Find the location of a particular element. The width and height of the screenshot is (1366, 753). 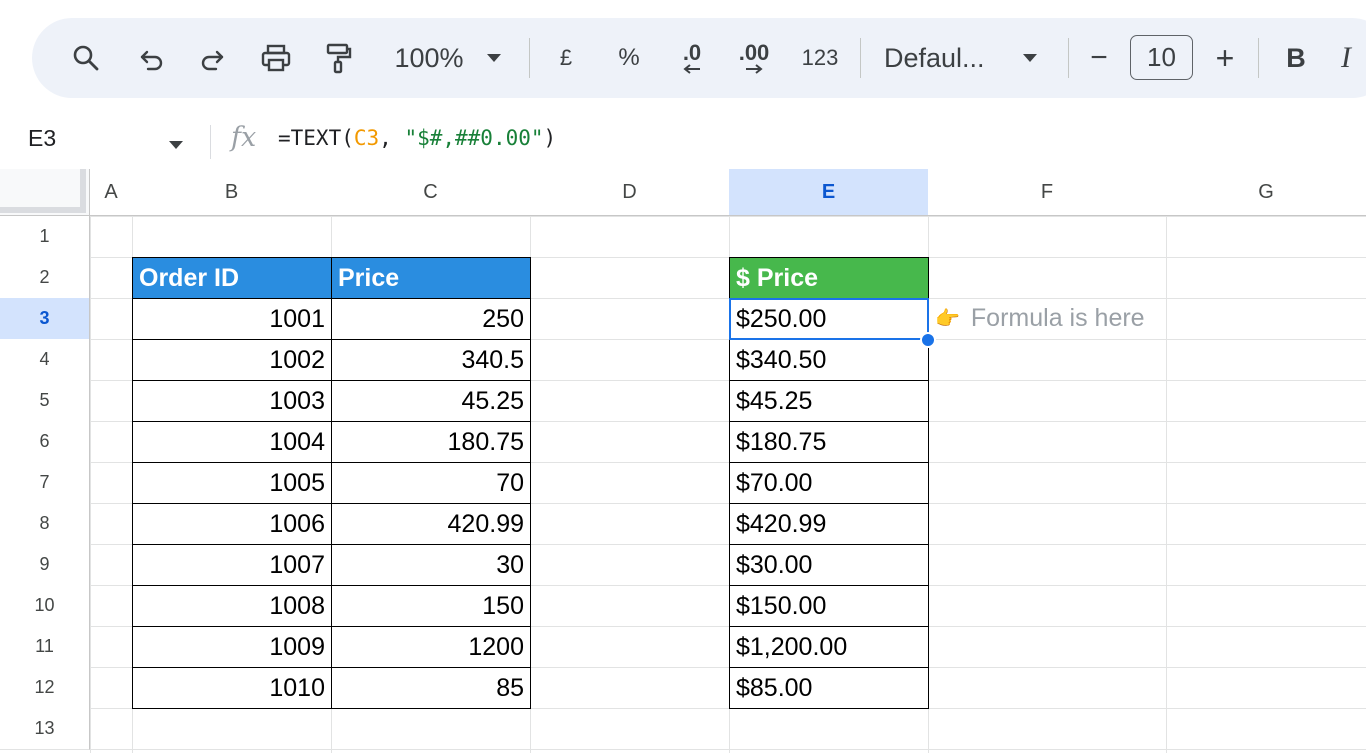

order-id-cell: 1006 is located at coordinates (232, 524).